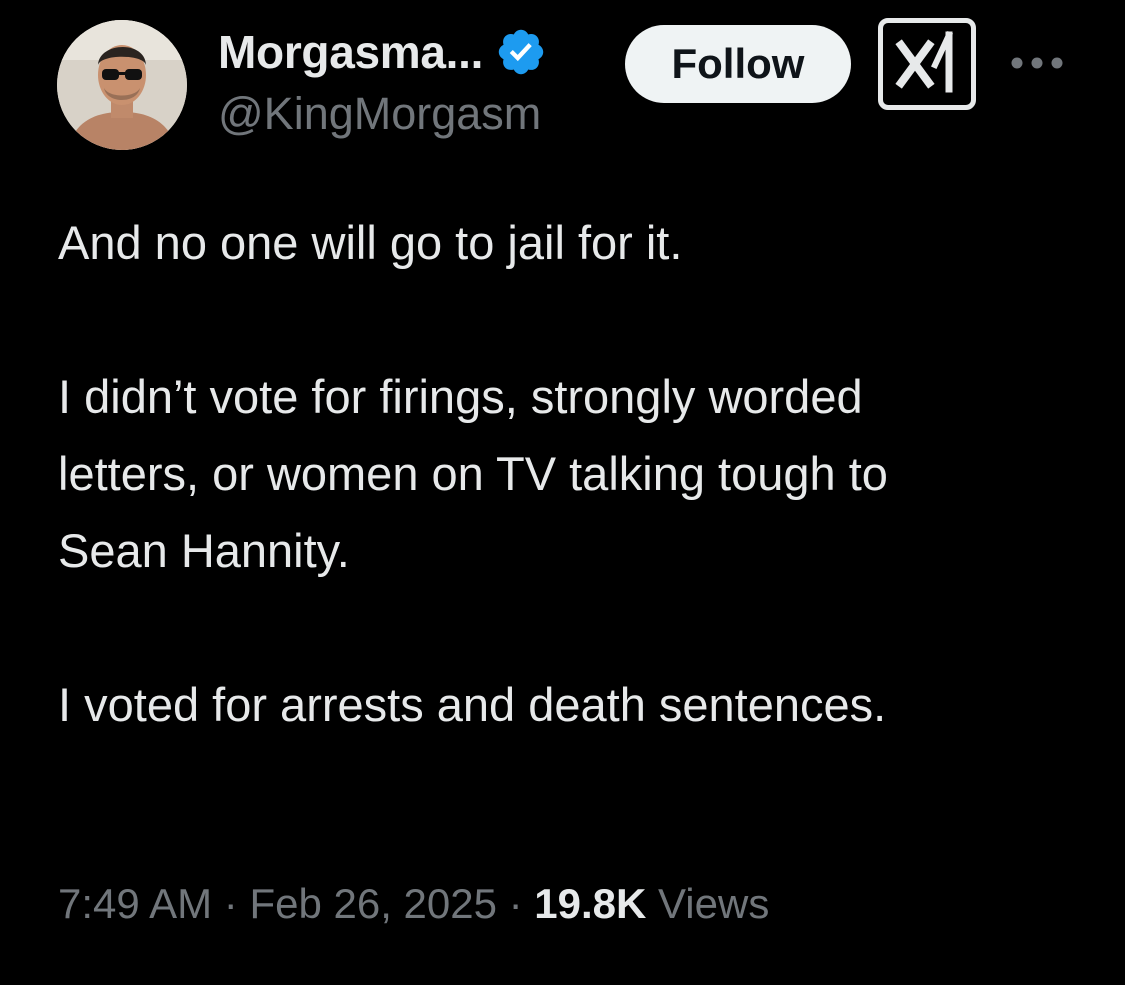  I want to click on tweet-paragraph: And no one will go to jail for it., so click(370, 242).